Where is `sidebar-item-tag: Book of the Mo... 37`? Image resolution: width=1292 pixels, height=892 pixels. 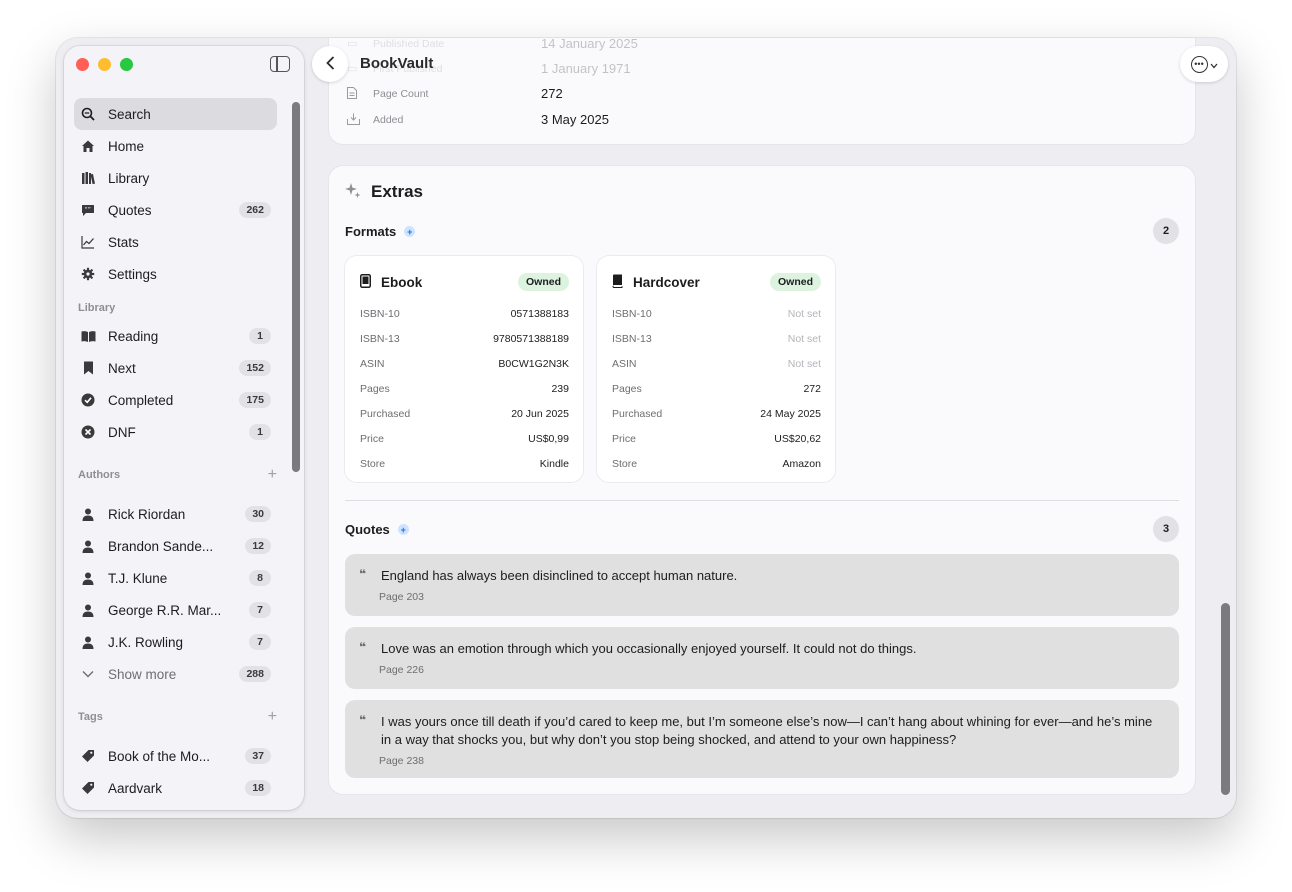 sidebar-item-tag: Book of the Mo... 37 is located at coordinates (175, 756).